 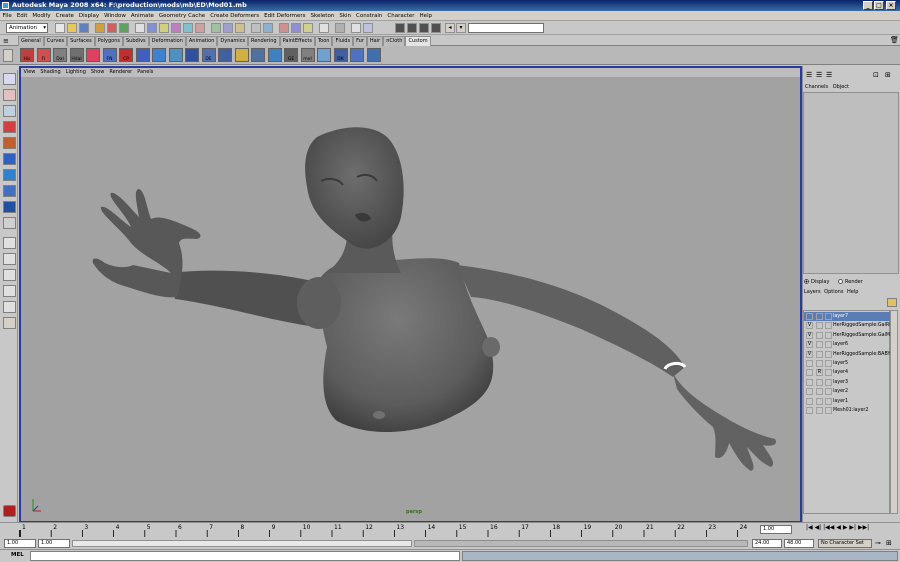 What do you see at coordinates (188, 28) in the screenshot?
I see `select-surfaces-icon` at bounding box center [188, 28].